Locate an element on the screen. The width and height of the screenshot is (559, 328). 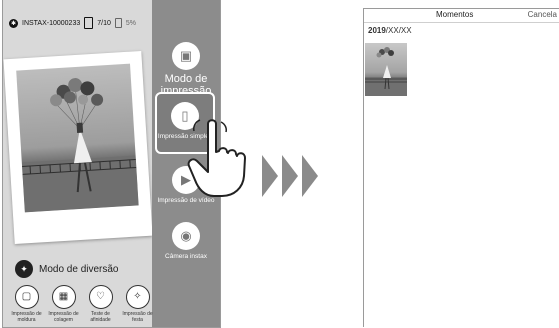
frame-print-icon: ▢ is located at coordinates (27, 297).